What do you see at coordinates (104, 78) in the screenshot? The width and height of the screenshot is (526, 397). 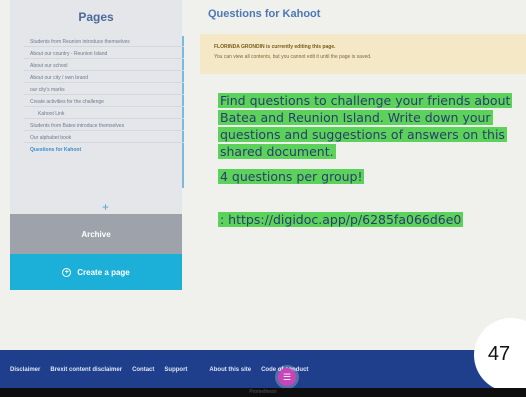 I see `sidebar-item-about-city: About our city / own brand` at bounding box center [104, 78].